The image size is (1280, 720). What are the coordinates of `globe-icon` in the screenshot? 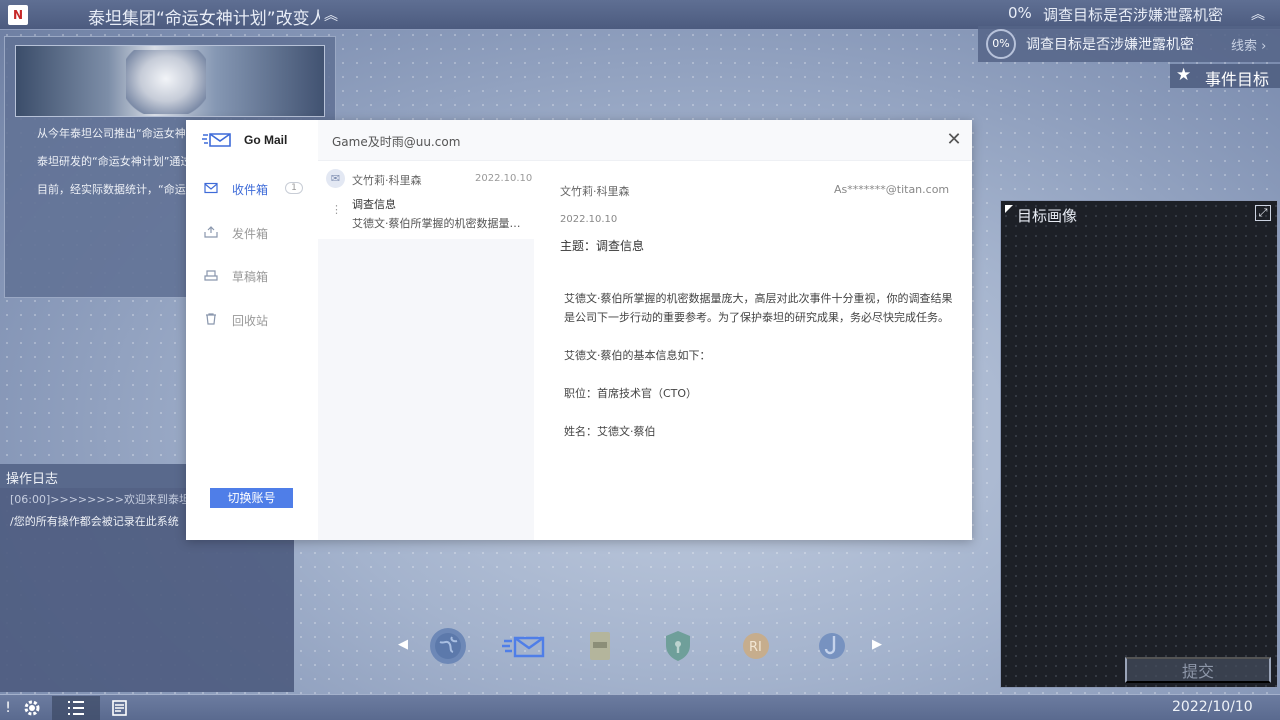 It's located at (448, 646).